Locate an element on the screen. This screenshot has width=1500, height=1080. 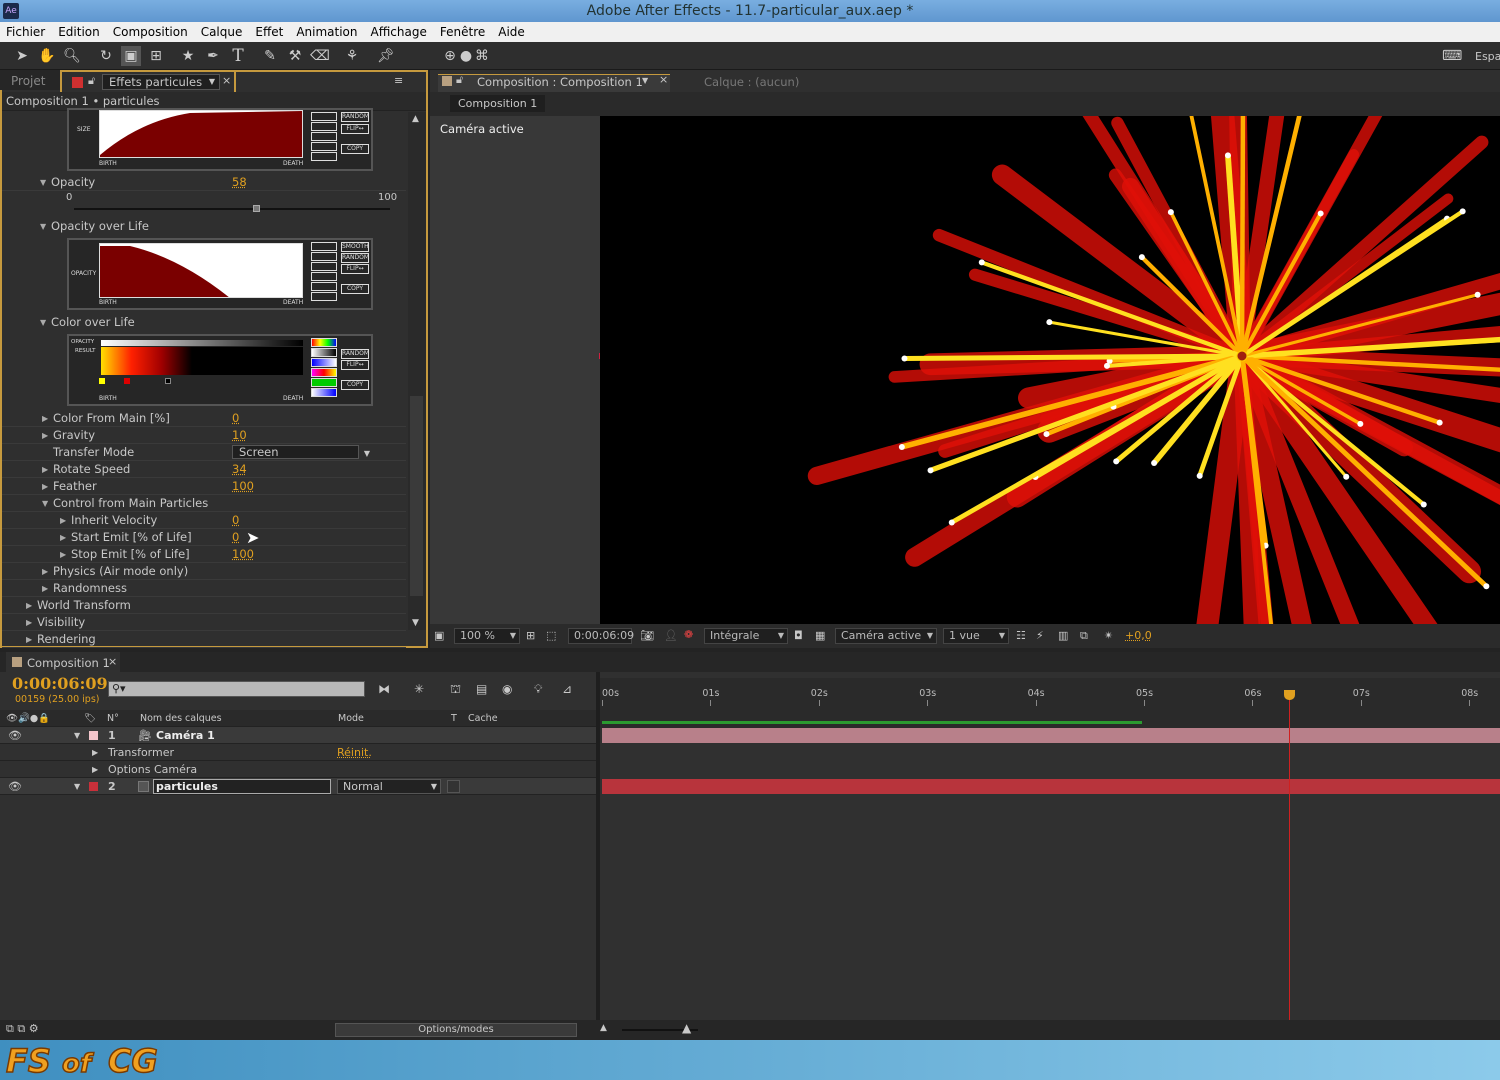
property-group-camera-options: ▶ Options Caméra is located at coordinates (298, 769).